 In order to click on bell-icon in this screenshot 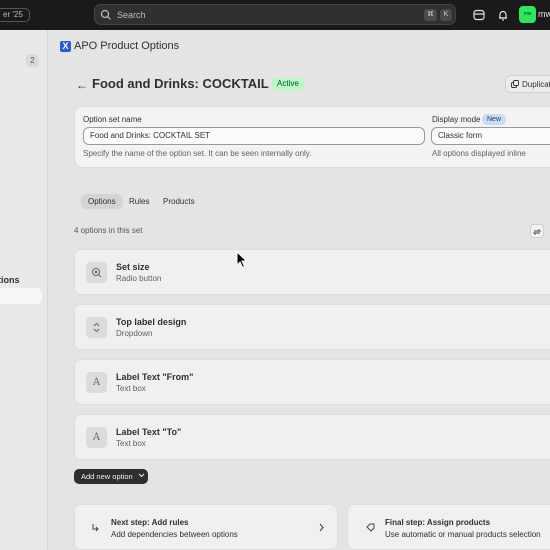, I will do `click(503, 15)`.